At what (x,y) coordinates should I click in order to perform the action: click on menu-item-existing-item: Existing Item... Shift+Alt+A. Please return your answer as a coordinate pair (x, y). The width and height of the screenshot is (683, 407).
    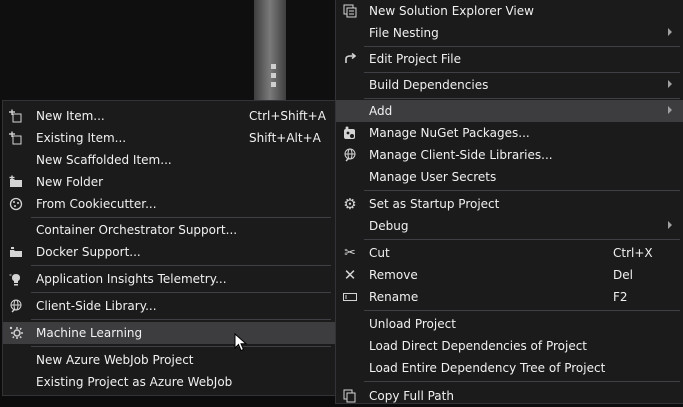
    Looking at the image, I should click on (169, 138).